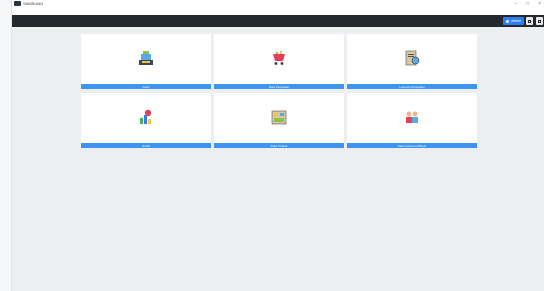 The width and height of the screenshot is (544, 291). I want to click on window-icon, so click(529, 21).